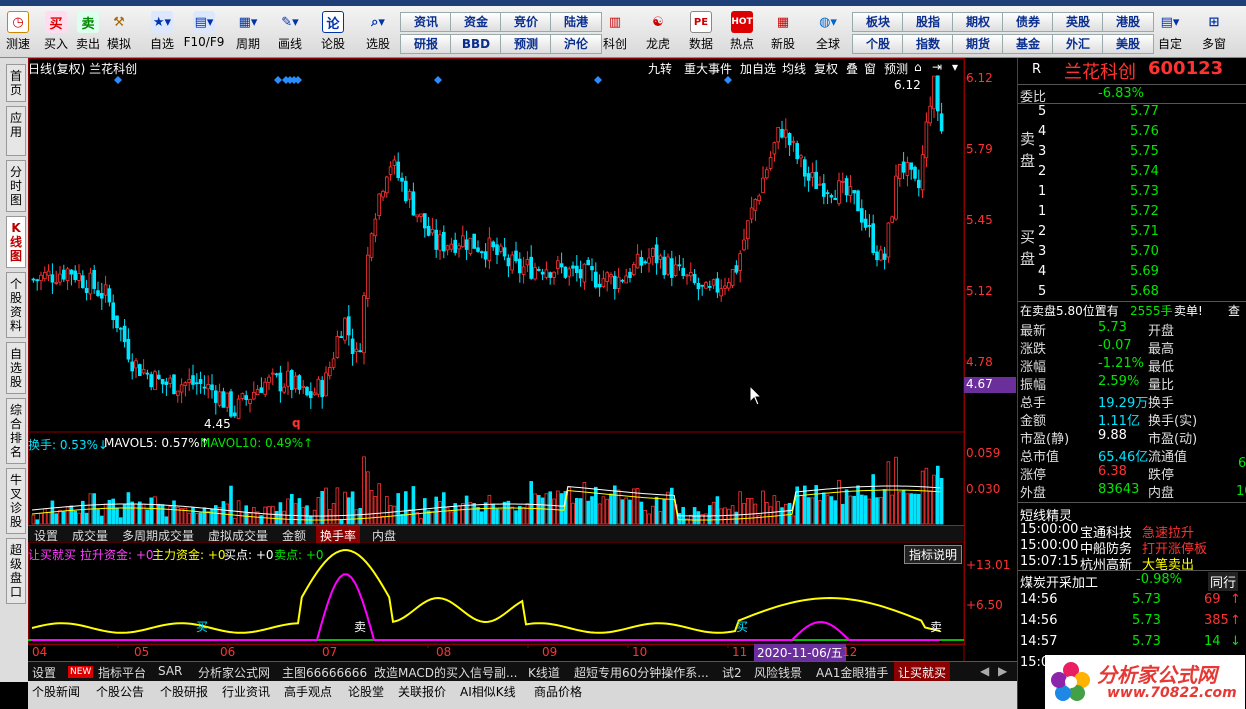 The width and height of the screenshot is (1246, 709). What do you see at coordinates (16, 131) in the screenshot?
I see `tab-apps: 应用` at bounding box center [16, 131].